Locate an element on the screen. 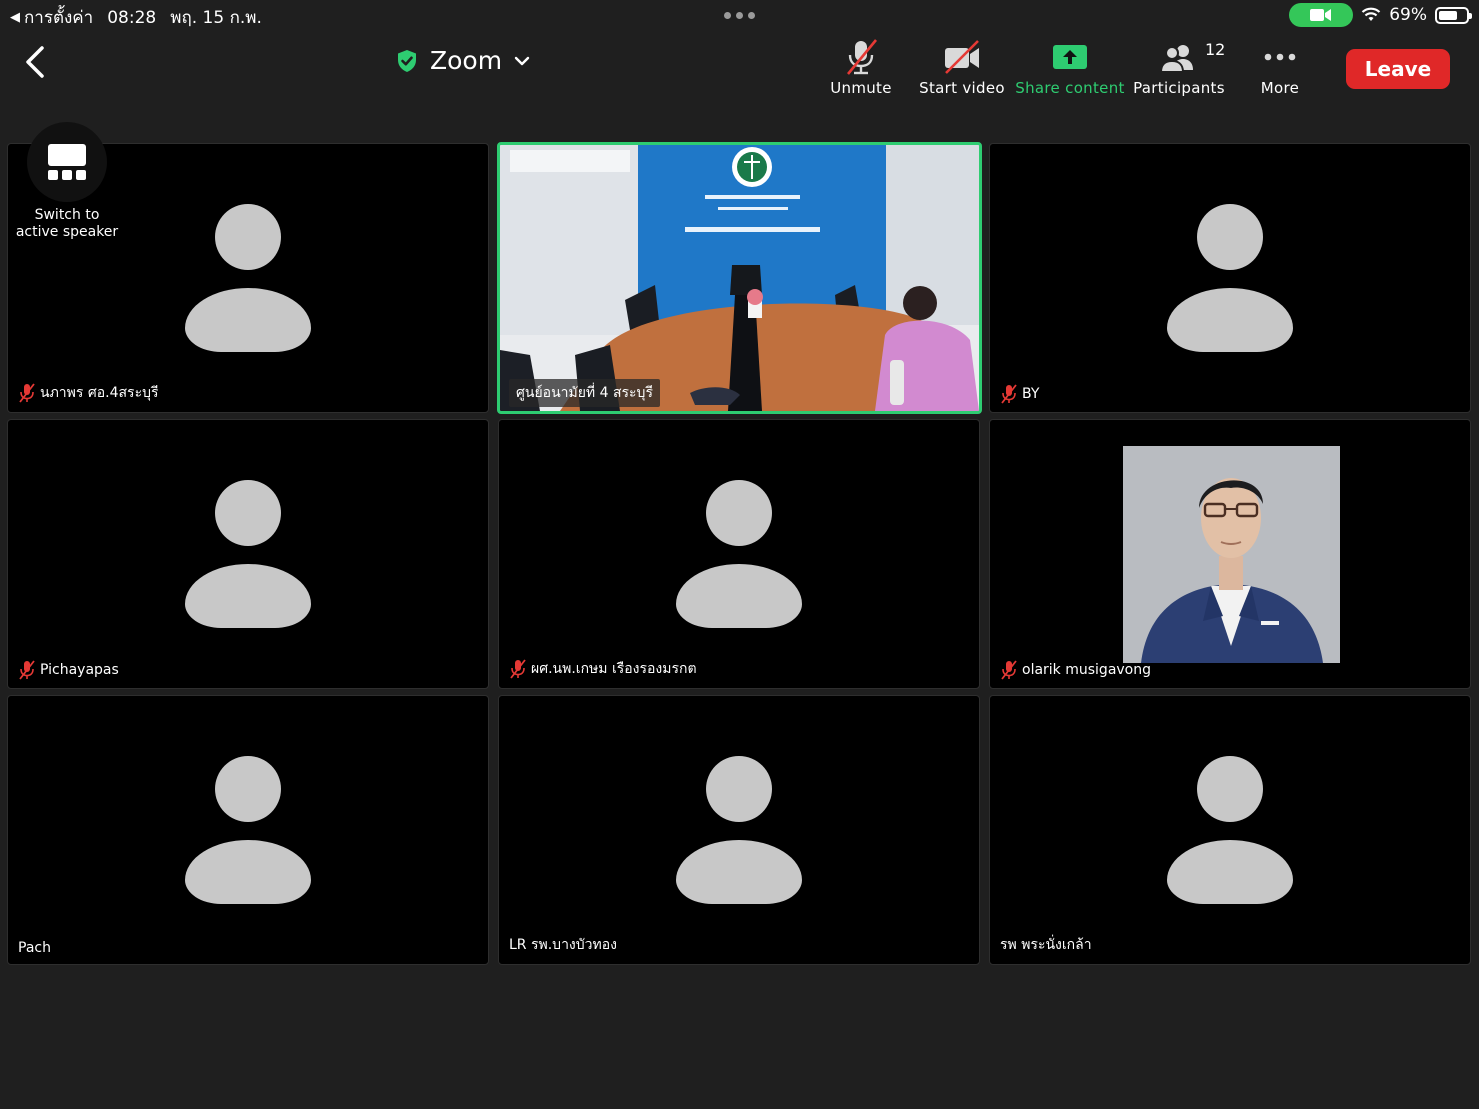 The image size is (1479, 1109). profile-photo is located at coordinates (1231, 554).